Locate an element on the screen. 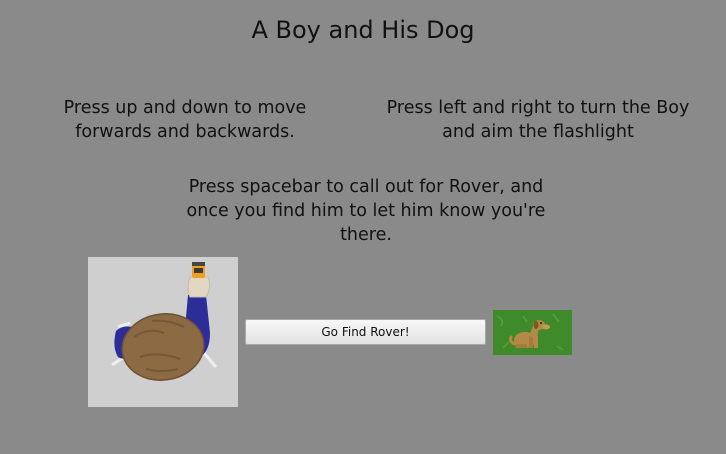 The width and height of the screenshot is (726, 454). flashlight-band is located at coordinates (198, 270).